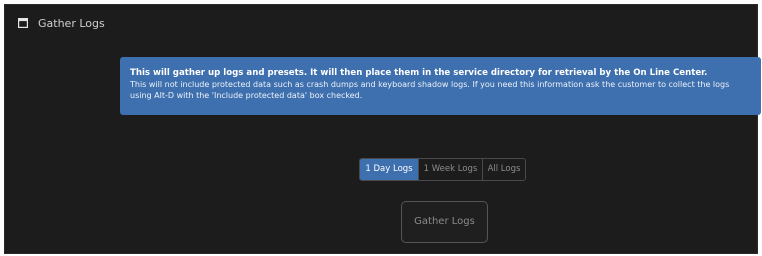  I want to click on all-logs-option: All Logs, so click(503, 169).